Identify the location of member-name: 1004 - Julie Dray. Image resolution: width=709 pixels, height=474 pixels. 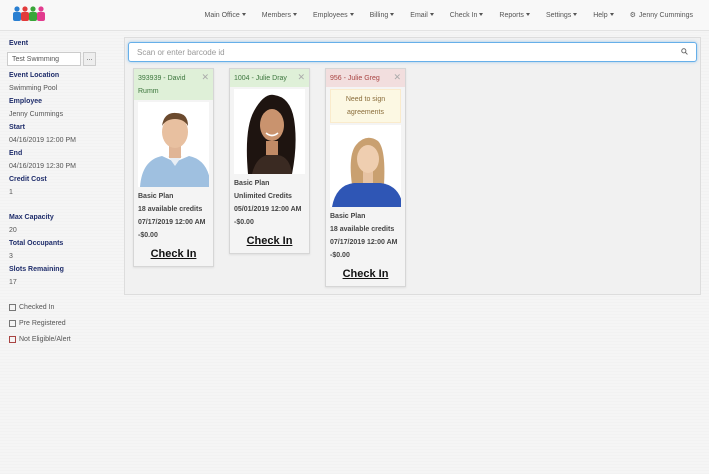
(260, 78).